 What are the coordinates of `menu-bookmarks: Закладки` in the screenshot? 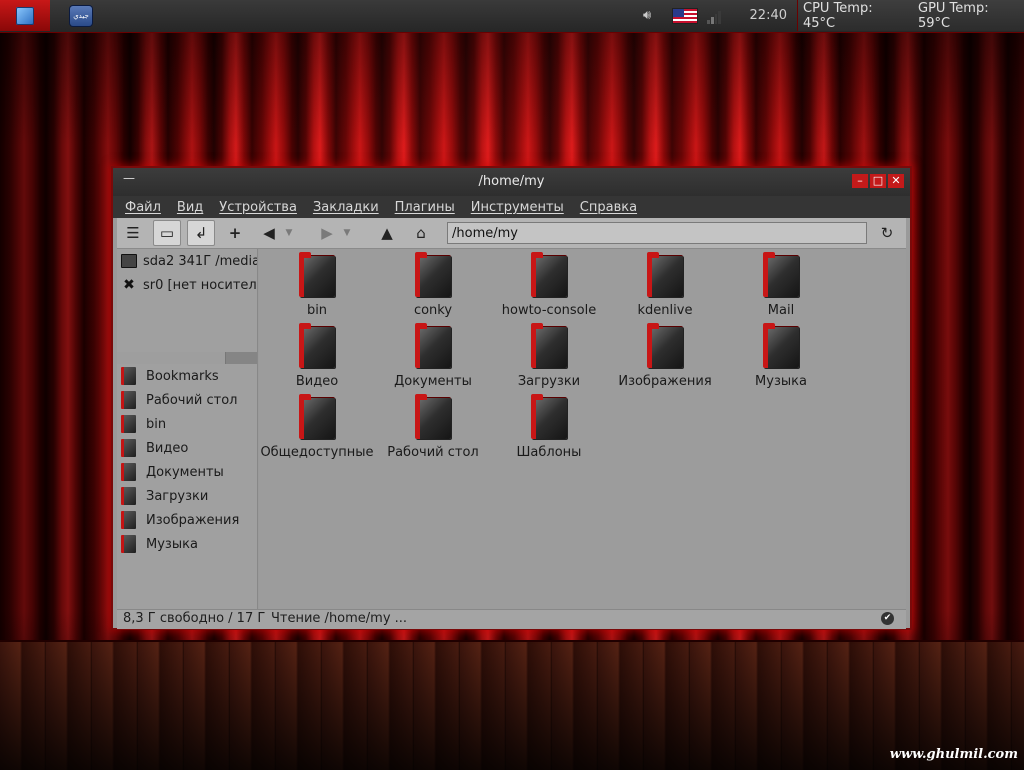 It's located at (346, 207).